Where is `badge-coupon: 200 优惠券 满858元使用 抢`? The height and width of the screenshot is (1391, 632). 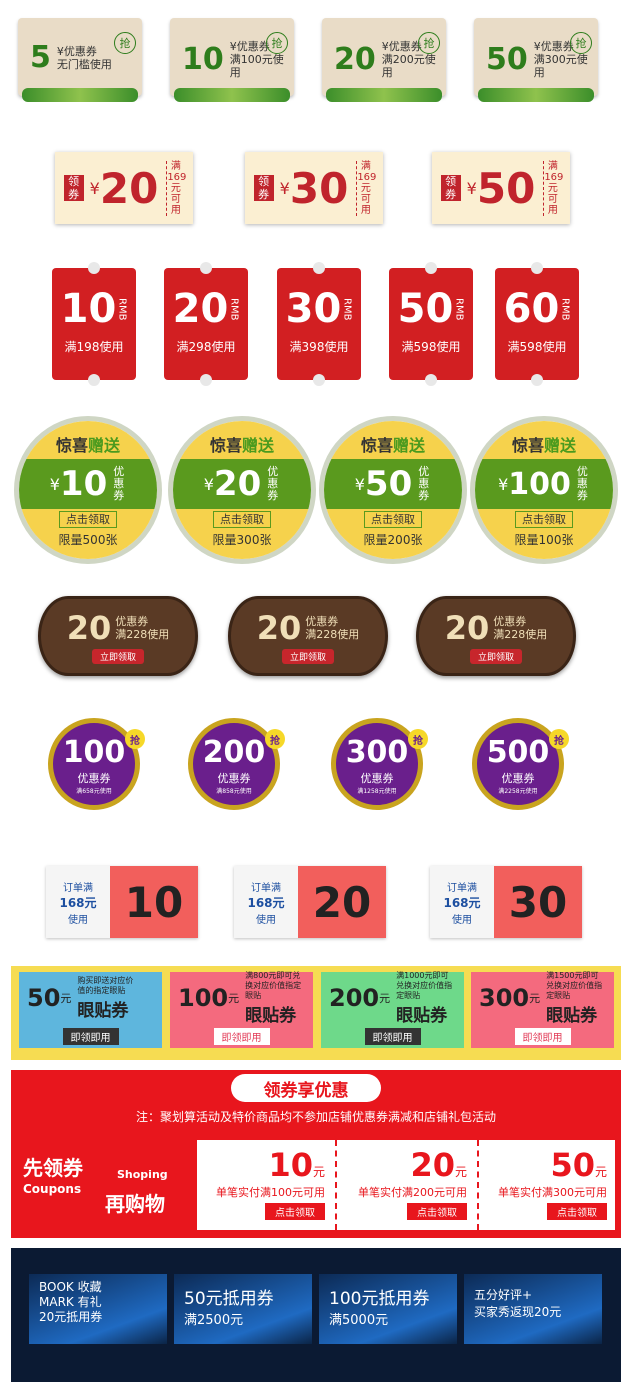
badge-coupon: 200 优惠券 满858元使用 抢 is located at coordinates (236, 764).